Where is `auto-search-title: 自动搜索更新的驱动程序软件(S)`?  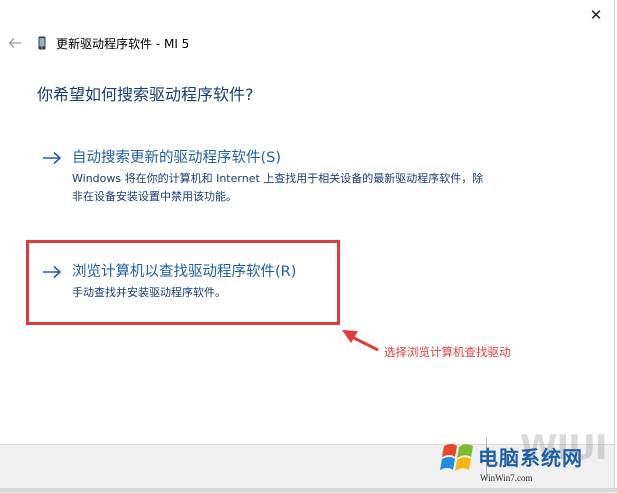
auto-search-title: 自动搜索更新的驱动程序软件(S) is located at coordinates (176, 158).